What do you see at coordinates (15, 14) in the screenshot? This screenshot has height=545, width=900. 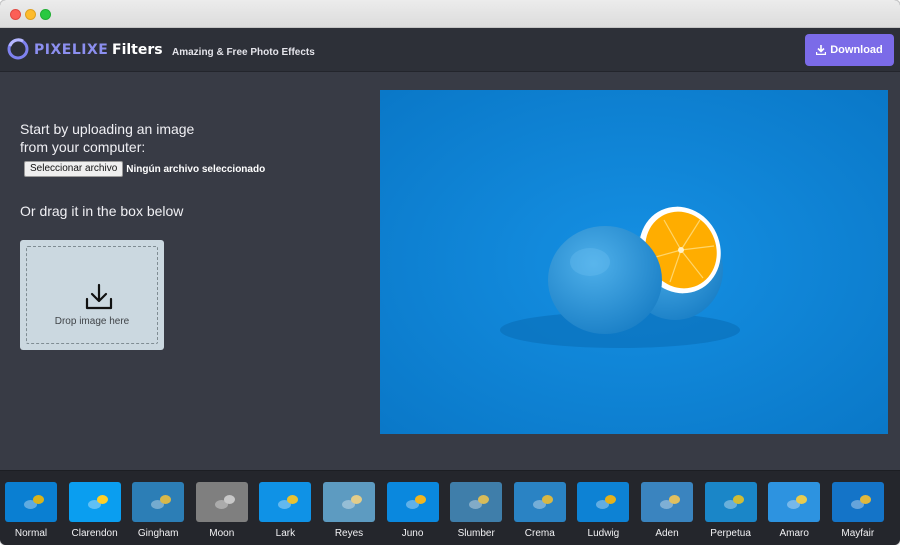 I see `close-window-button` at bounding box center [15, 14].